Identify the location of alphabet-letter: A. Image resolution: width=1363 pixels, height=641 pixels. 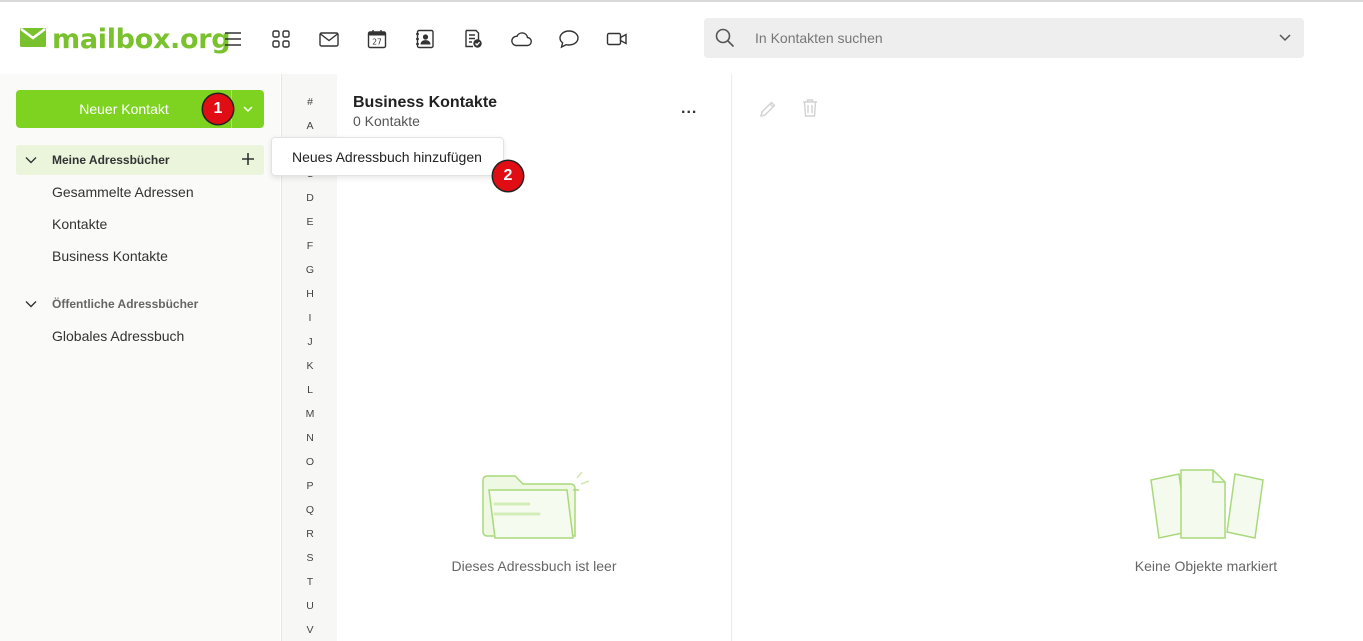
(310, 126).